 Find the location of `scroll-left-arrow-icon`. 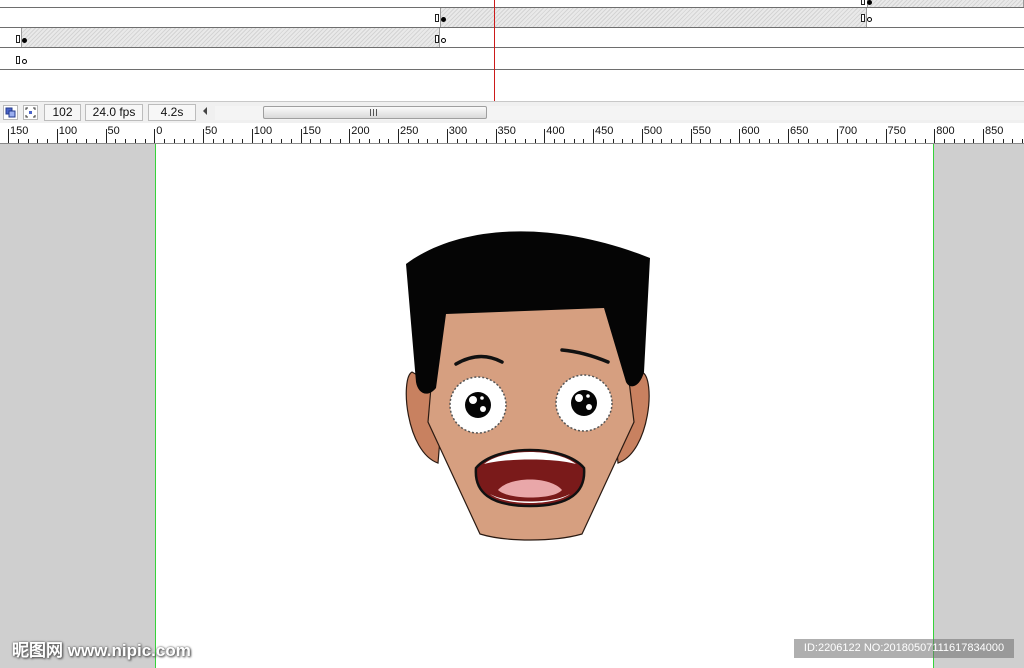

scroll-left-arrow-icon is located at coordinates (205, 111).